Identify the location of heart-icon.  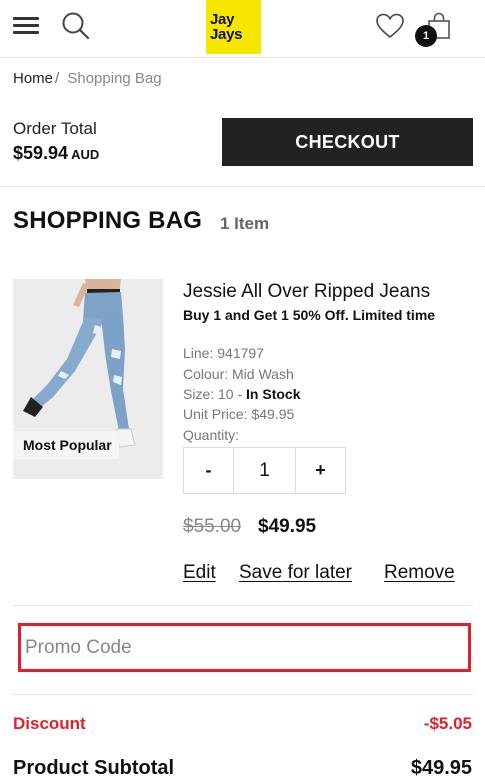
(390, 26).